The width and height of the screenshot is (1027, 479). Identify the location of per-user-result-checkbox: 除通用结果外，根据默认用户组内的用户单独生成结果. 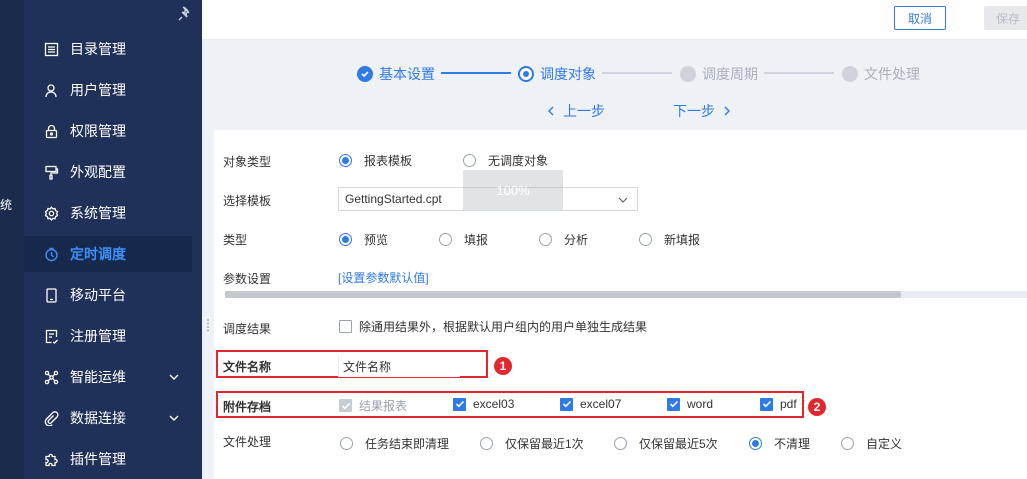
(493, 326).